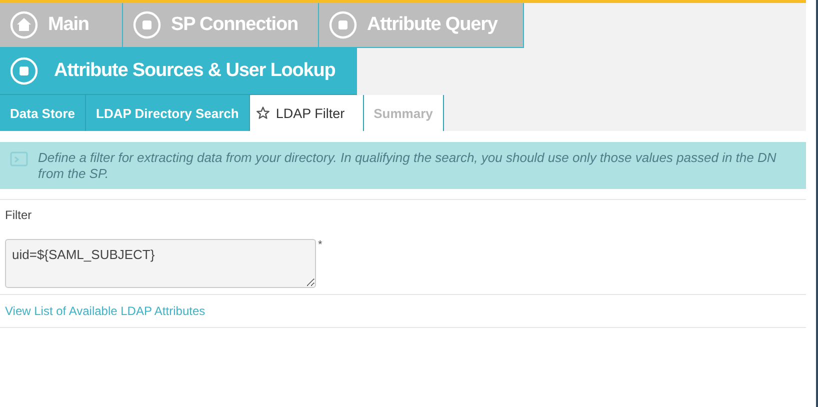 The height and width of the screenshot is (407, 818). I want to click on attributes-link: View List of Available LDAP Attributes, so click(105, 311).